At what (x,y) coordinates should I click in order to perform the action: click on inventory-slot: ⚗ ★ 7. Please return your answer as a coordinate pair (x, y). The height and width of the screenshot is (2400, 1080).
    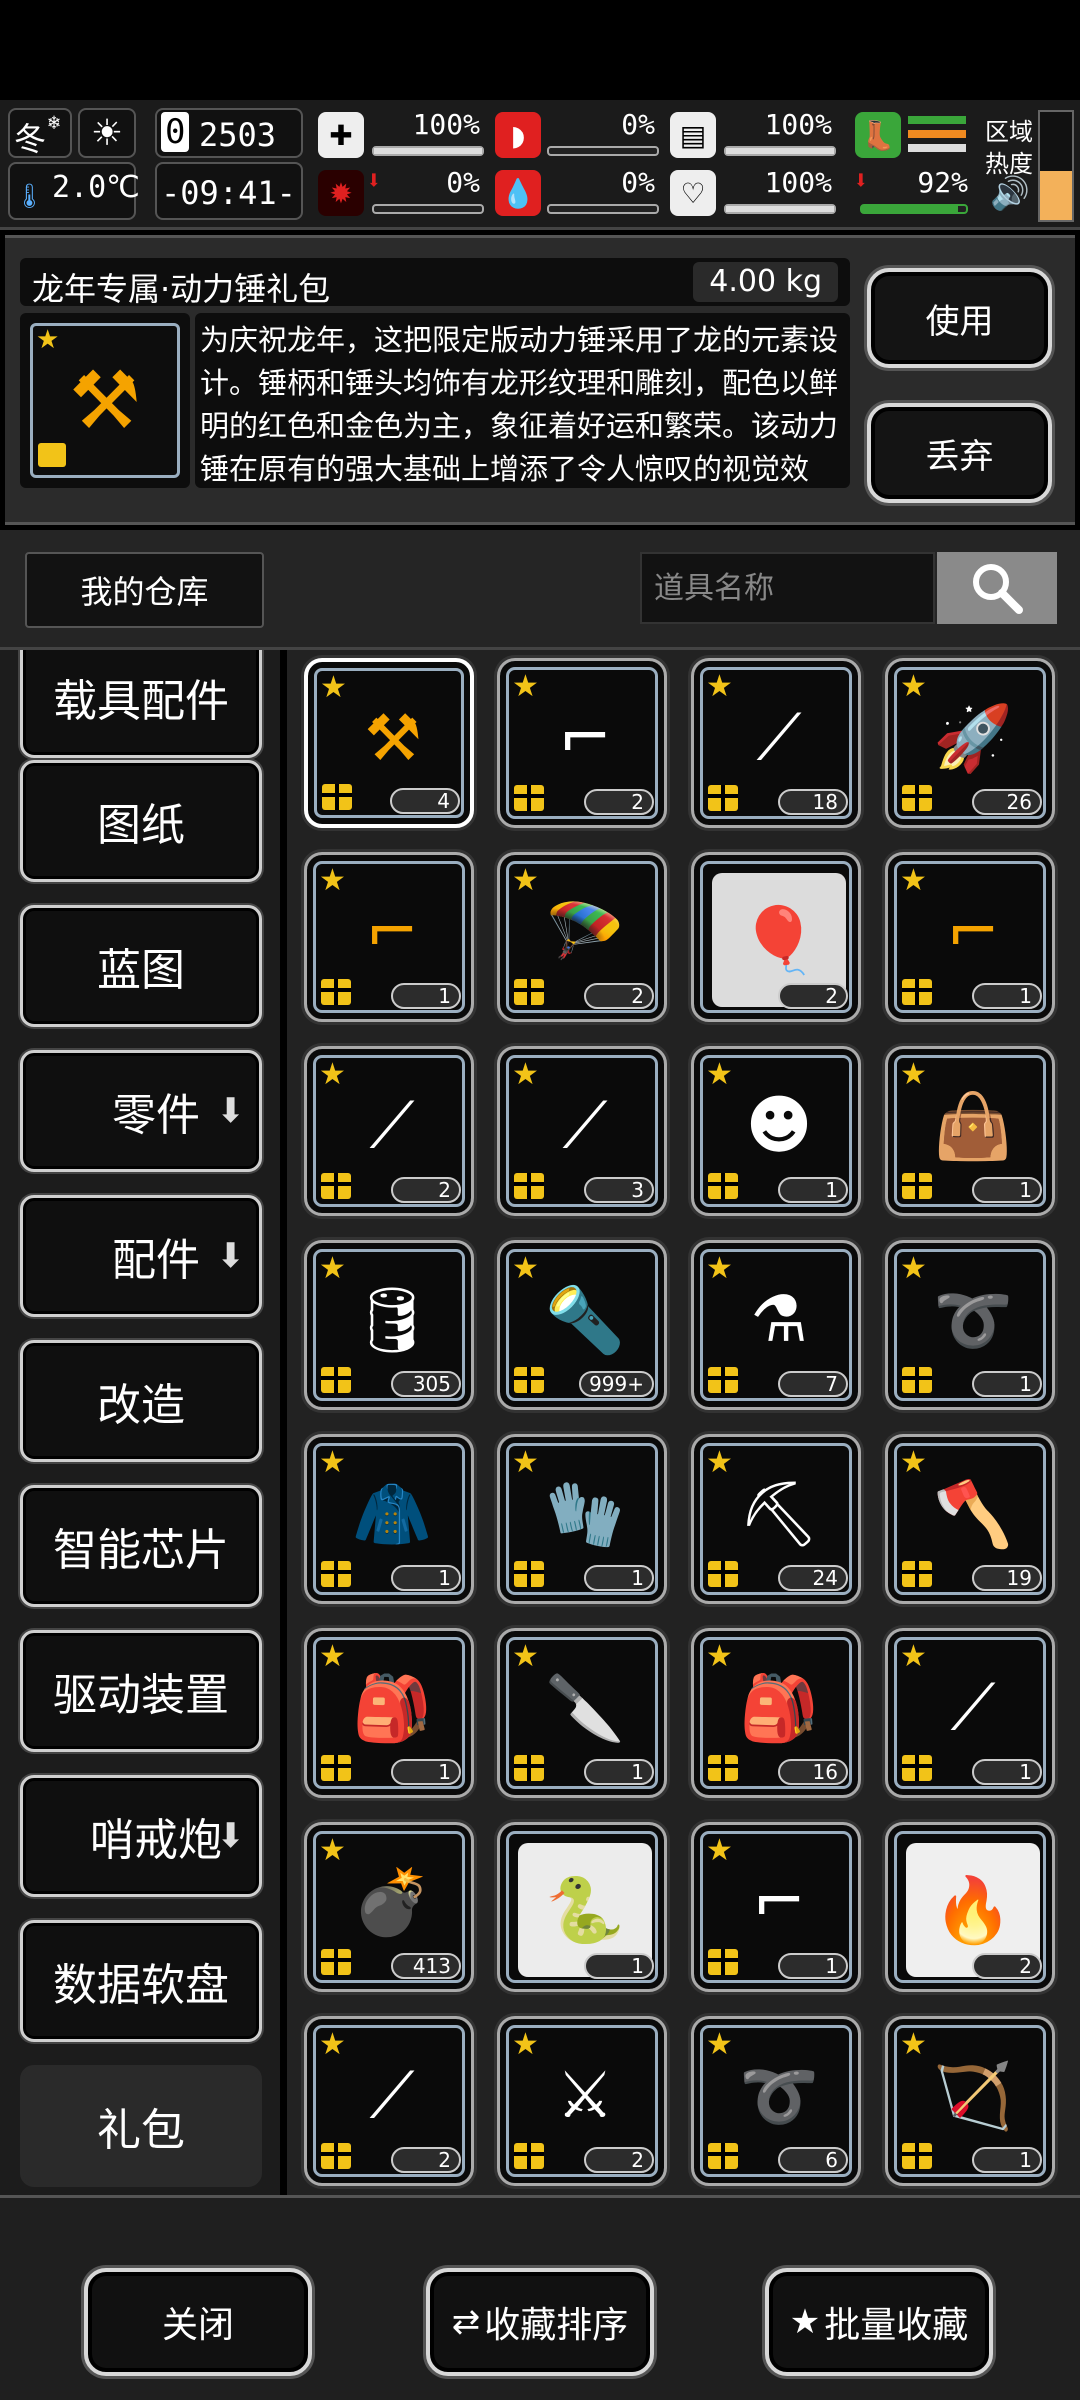
    Looking at the image, I should click on (776, 1325).